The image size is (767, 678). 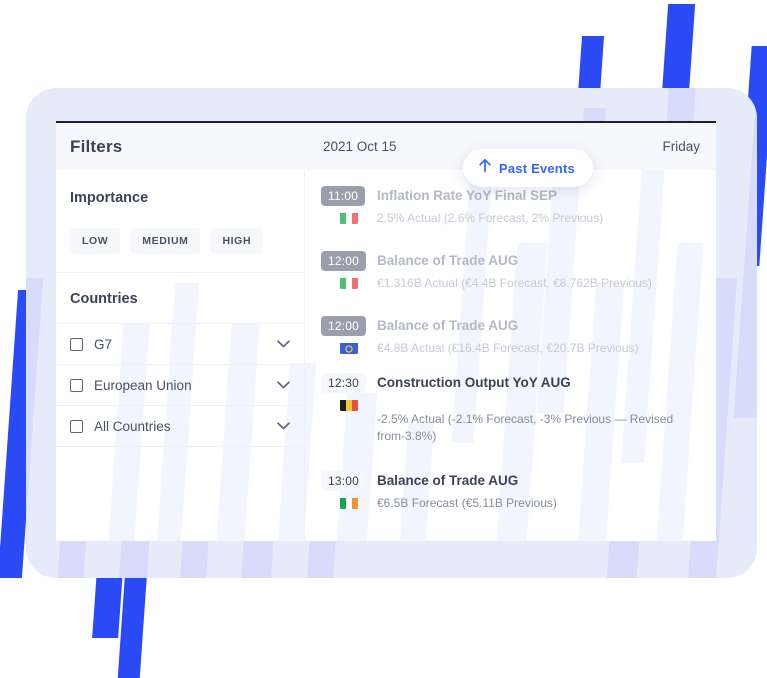 What do you see at coordinates (96, 146) in the screenshot?
I see `page-title: Filters` at bounding box center [96, 146].